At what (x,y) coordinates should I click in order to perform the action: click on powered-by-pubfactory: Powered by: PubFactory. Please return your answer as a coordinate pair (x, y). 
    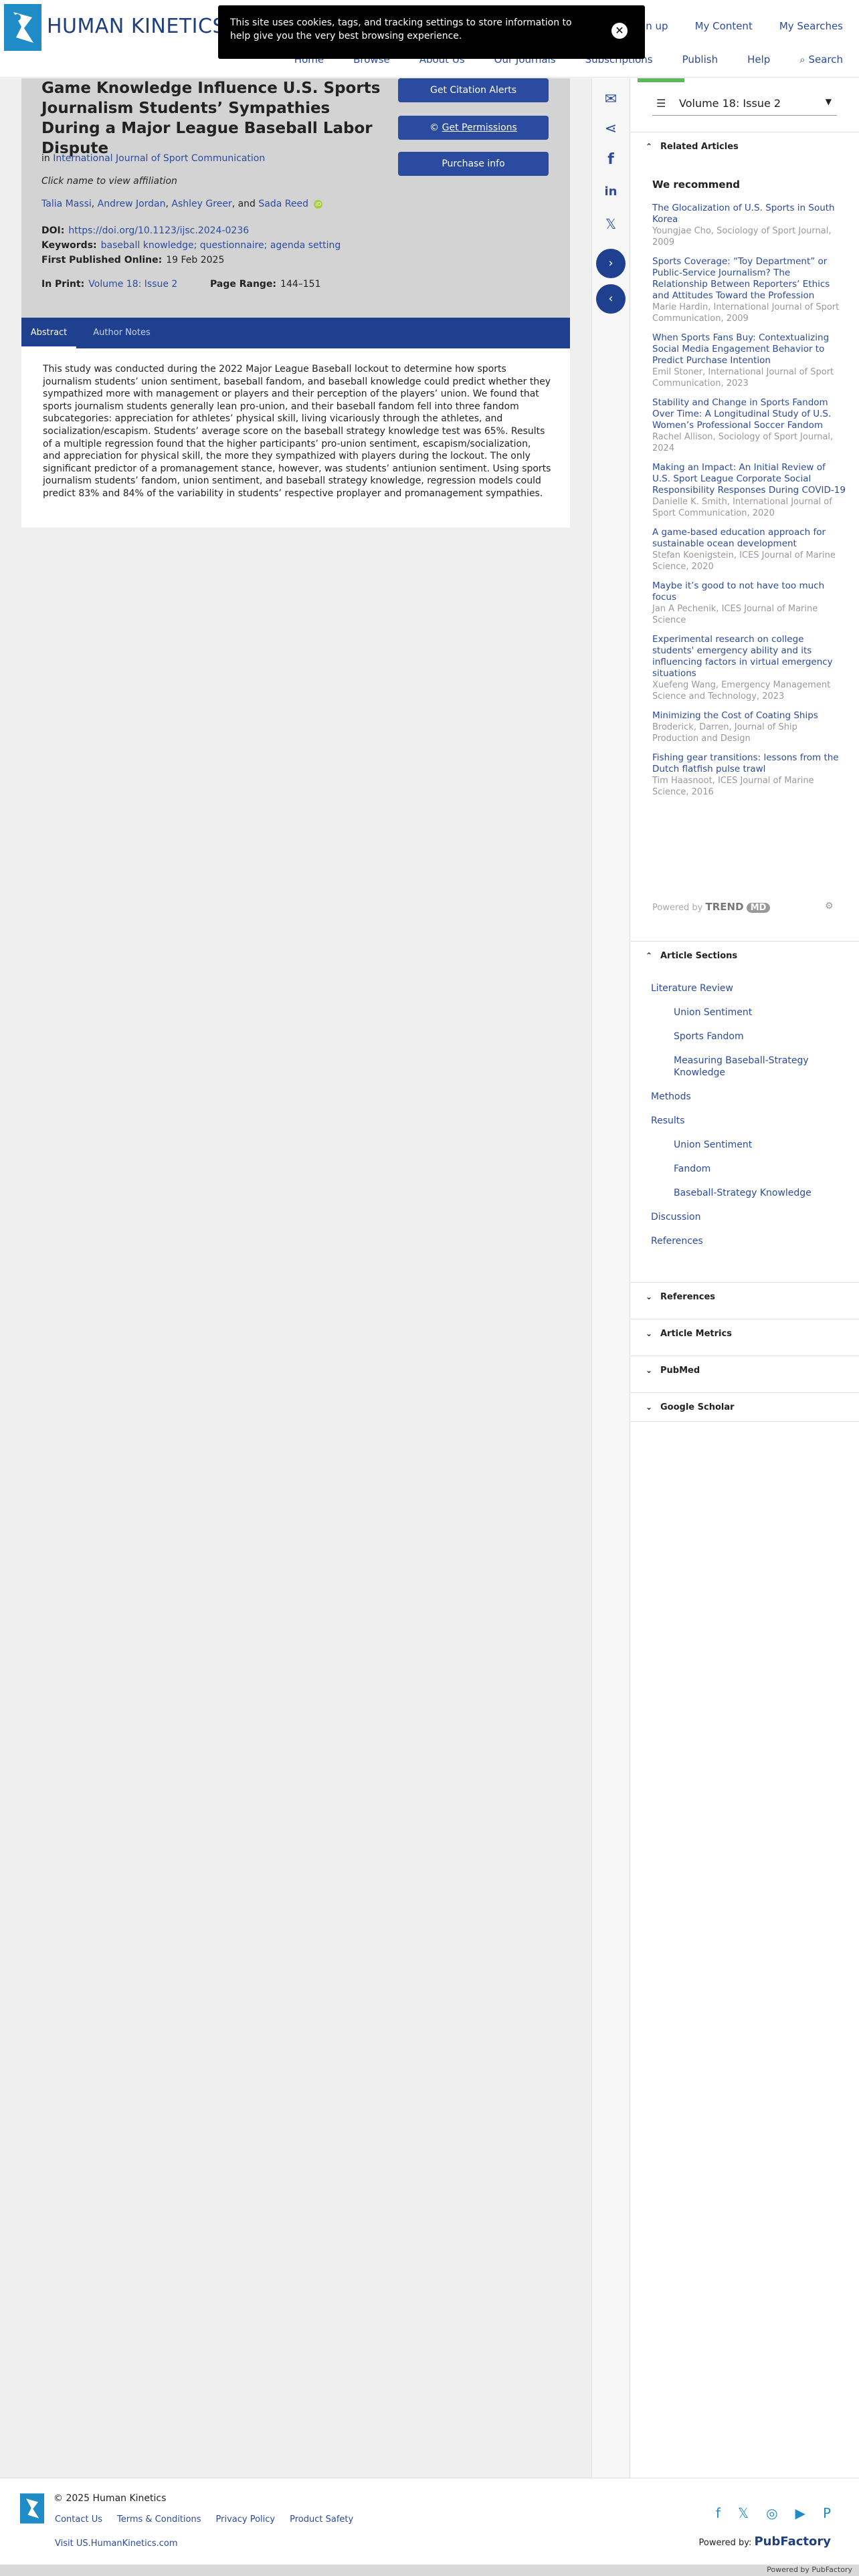
    Looking at the image, I should click on (765, 2542).